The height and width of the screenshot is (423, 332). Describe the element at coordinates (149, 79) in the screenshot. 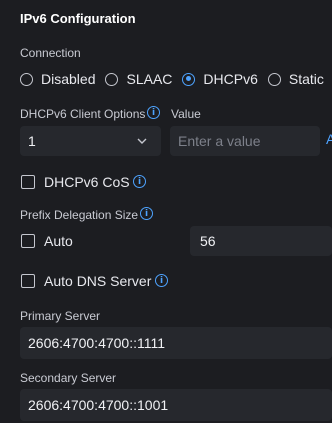

I see `radio-slaac-label: SLAAC` at that location.